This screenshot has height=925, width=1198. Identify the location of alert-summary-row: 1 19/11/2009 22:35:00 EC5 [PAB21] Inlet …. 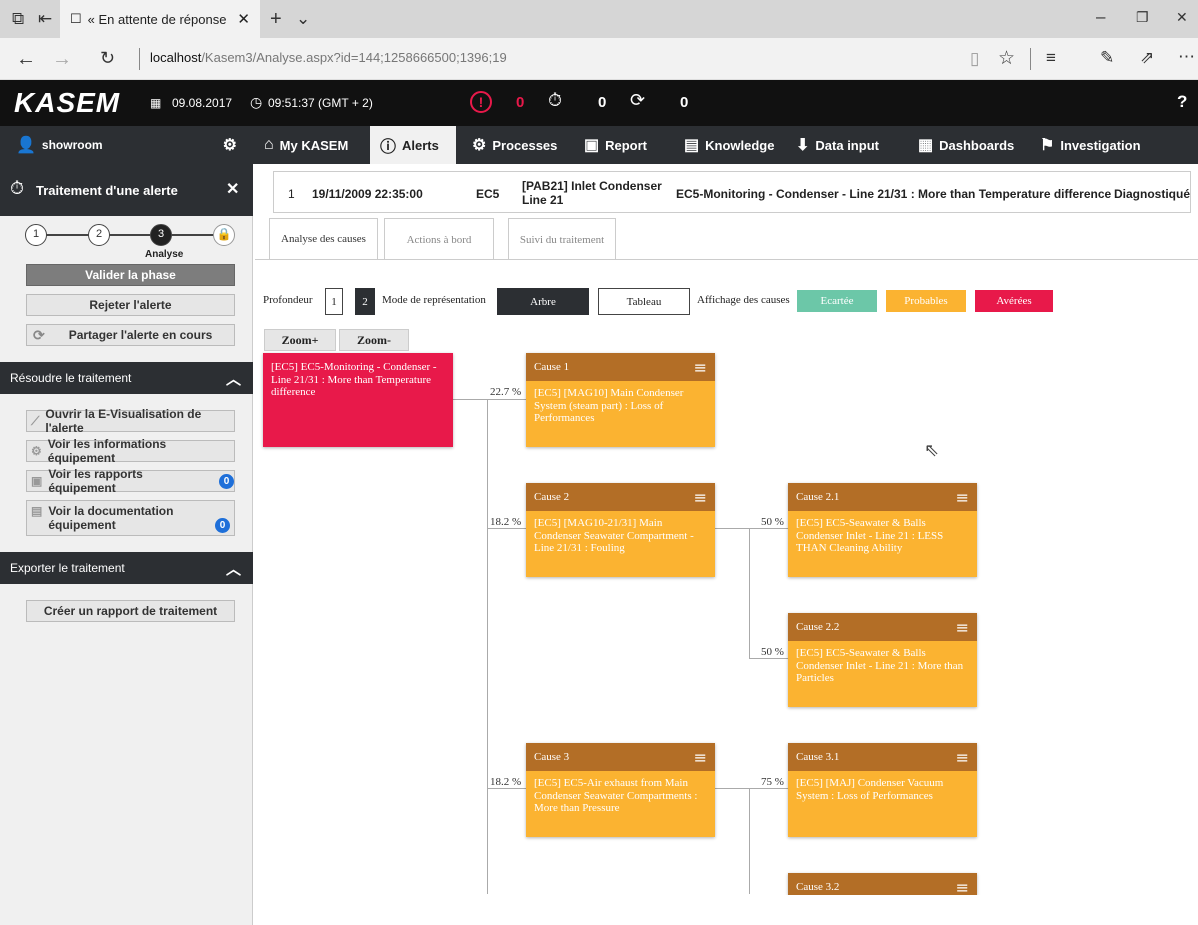
(732, 192).